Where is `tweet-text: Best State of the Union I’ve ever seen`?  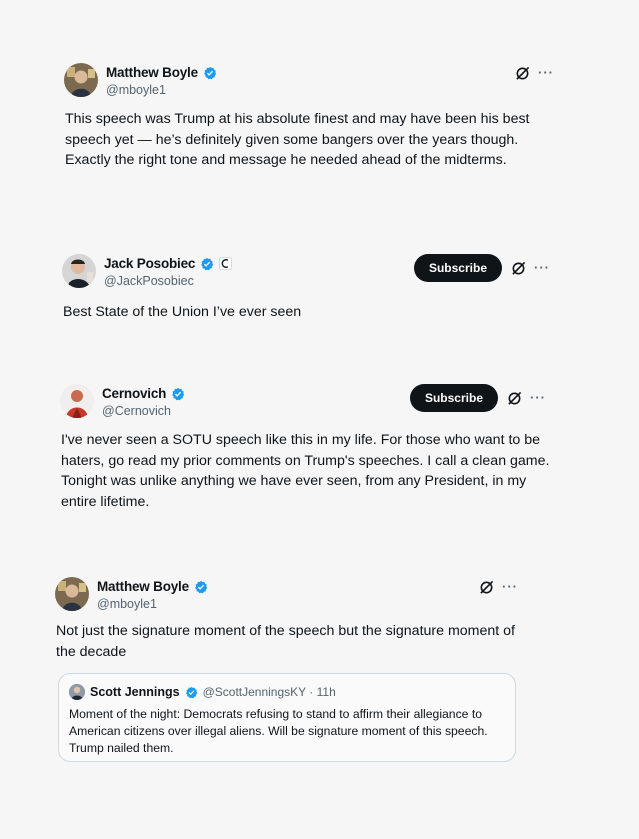
tweet-text: Best State of the Union I’ve ever seen is located at coordinates (182, 312).